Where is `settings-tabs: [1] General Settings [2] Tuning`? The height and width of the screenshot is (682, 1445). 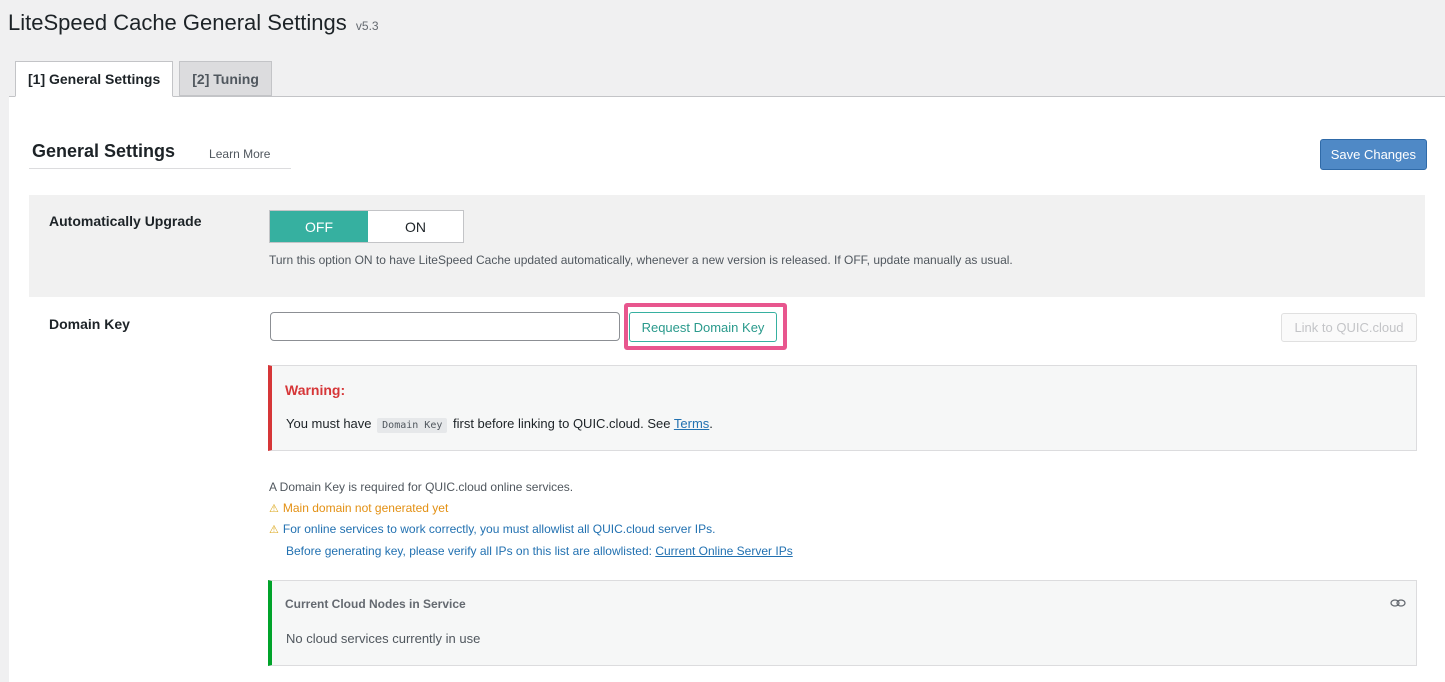 settings-tabs: [1] General Settings [2] Tuning is located at coordinates (146, 79).